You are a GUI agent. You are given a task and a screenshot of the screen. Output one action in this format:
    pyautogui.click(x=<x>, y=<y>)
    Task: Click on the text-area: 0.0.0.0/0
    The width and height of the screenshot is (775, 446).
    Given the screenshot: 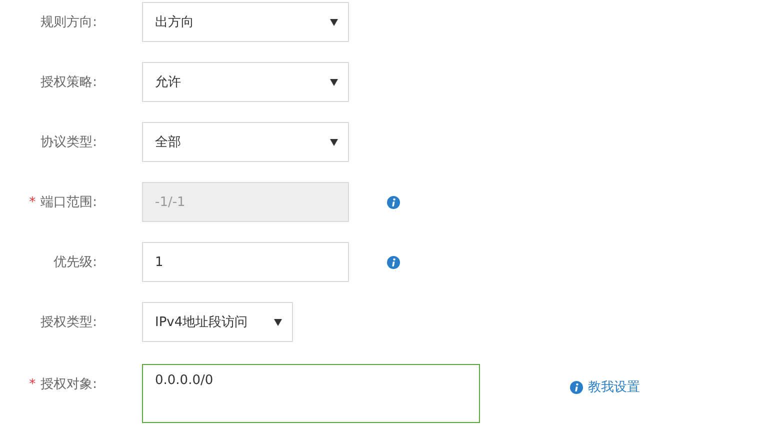 What is the action you would take?
    pyautogui.click(x=311, y=393)
    